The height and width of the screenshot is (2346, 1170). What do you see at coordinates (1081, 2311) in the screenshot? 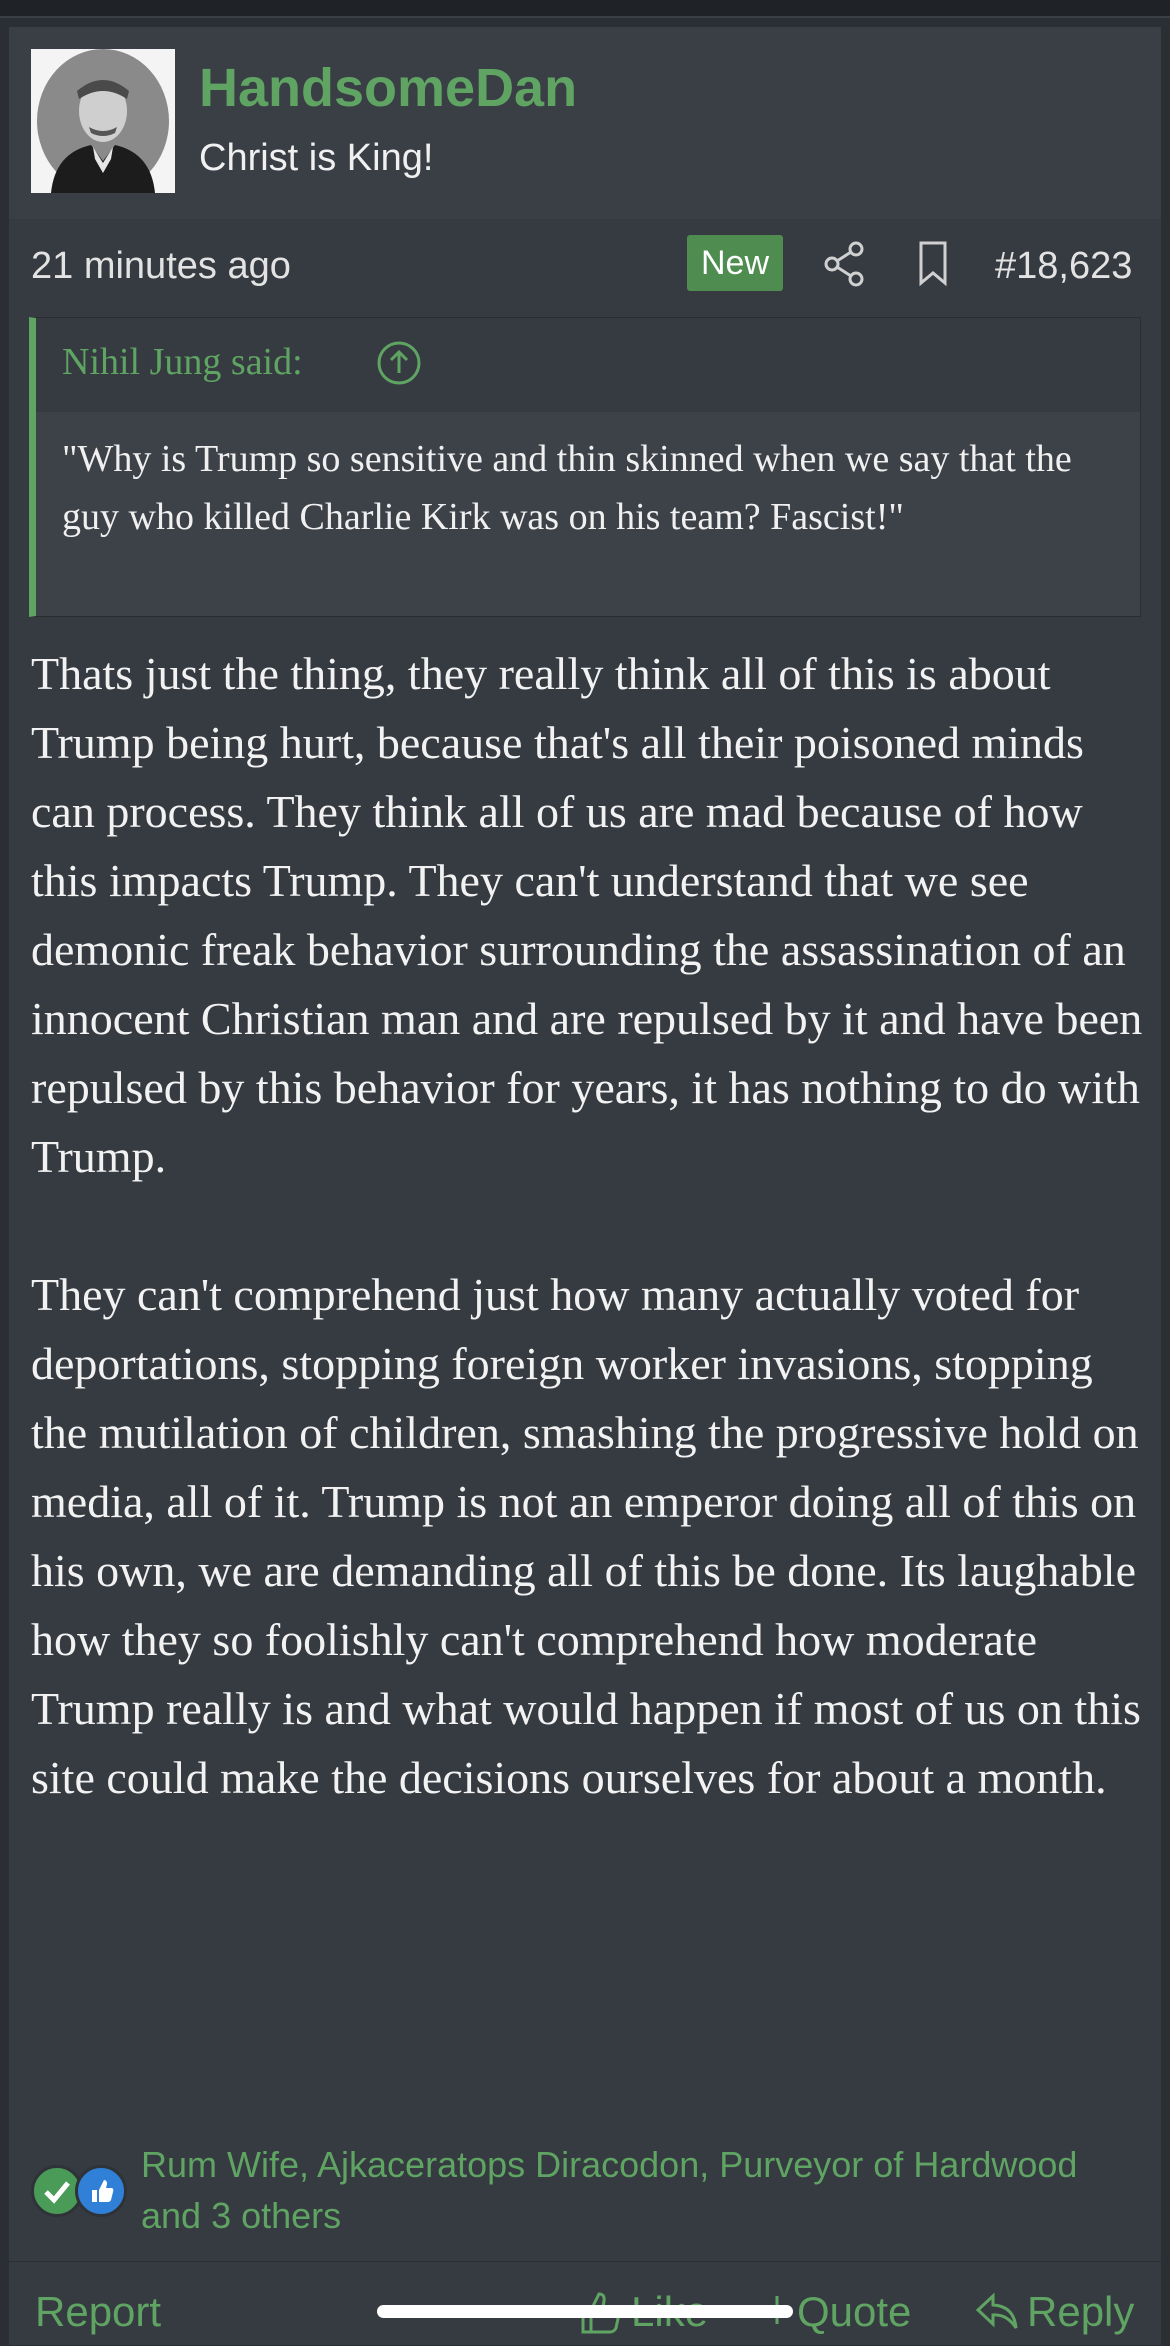
I see `reply-label: Reply` at bounding box center [1081, 2311].